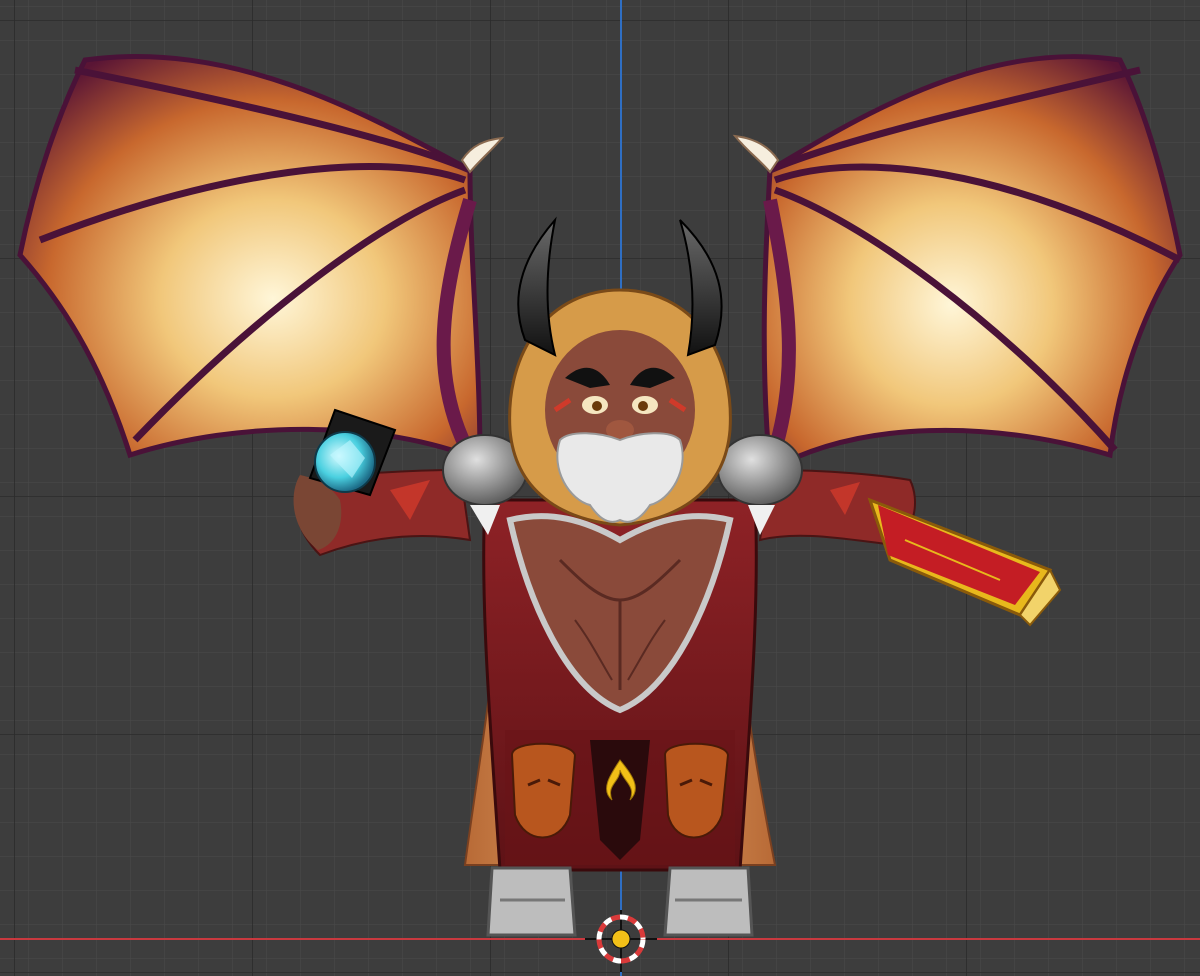 The width and height of the screenshot is (1200, 976). Describe the element at coordinates (620, 797) in the screenshot. I see `robe-tasset` at that location.